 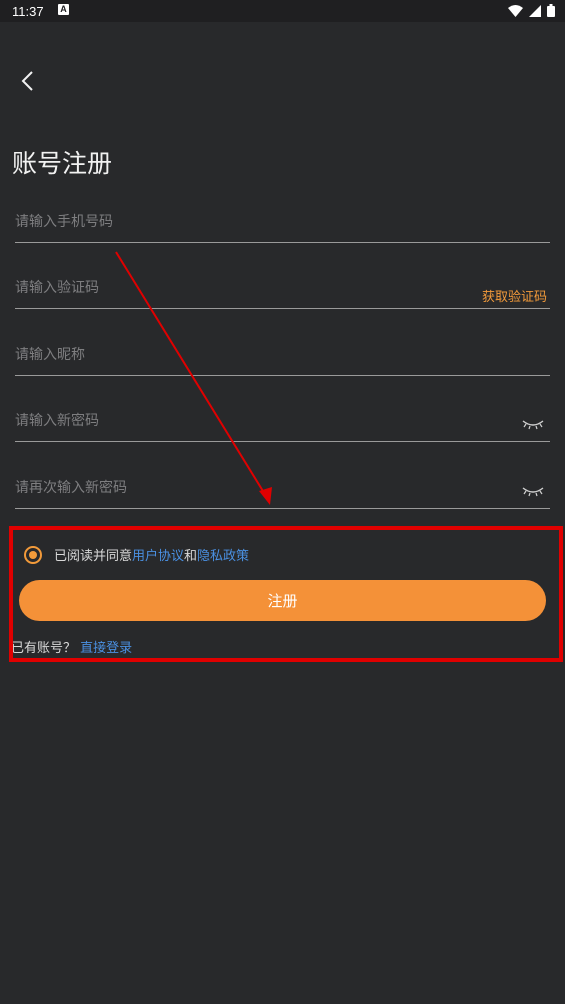 What do you see at coordinates (93, 556) in the screenshot?
I see `agreement-prefix: 已阅读并同意` at bounding box center [93, 556].